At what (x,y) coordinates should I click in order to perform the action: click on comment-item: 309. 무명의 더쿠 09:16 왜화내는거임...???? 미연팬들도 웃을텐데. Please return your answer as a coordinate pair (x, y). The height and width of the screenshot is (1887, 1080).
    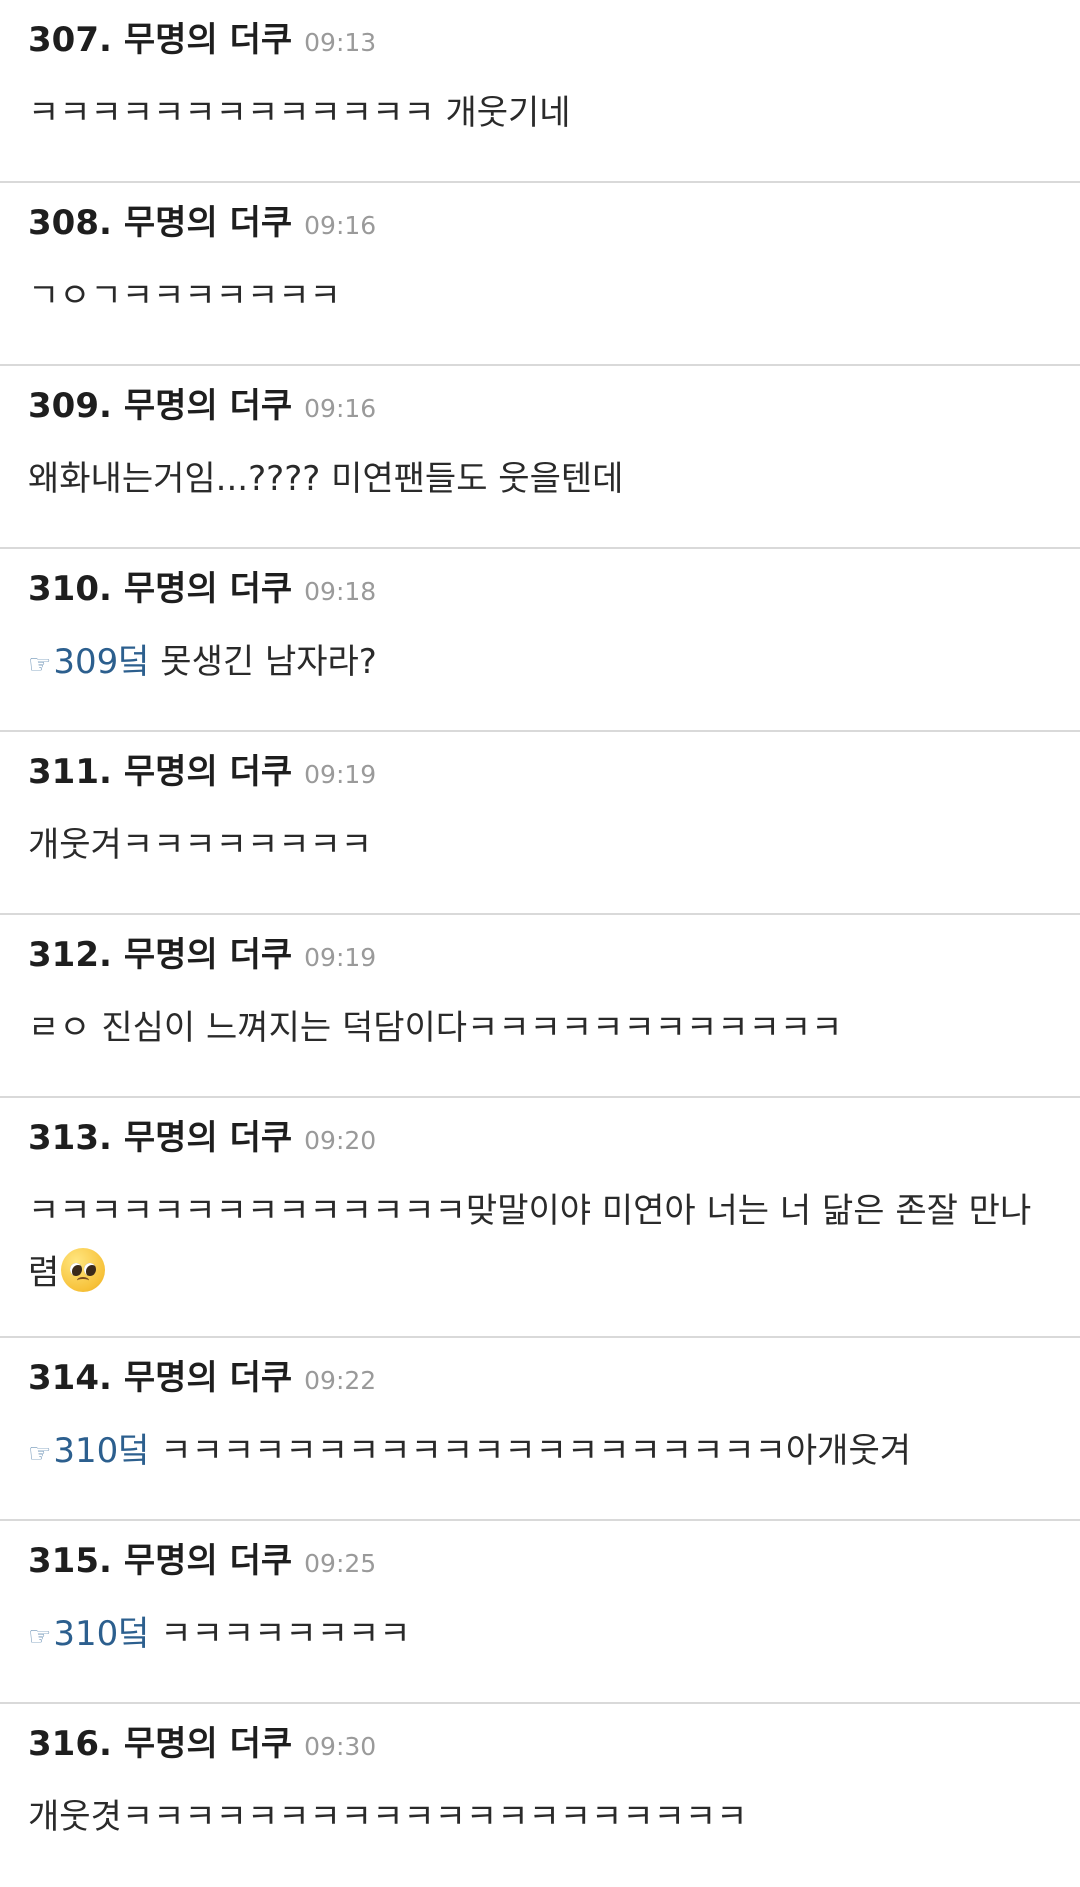
    Looking at the image, I should click on (540, 457).